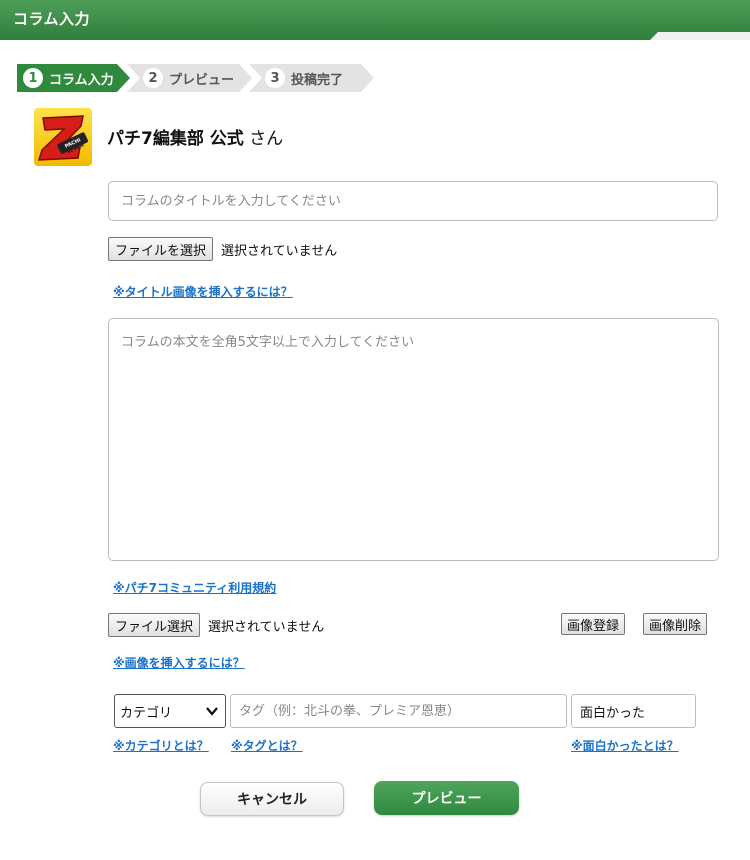 This screenshot has height=860, width=750. I want to click on category-selected-value: カテゴリ, so click(146, 713).